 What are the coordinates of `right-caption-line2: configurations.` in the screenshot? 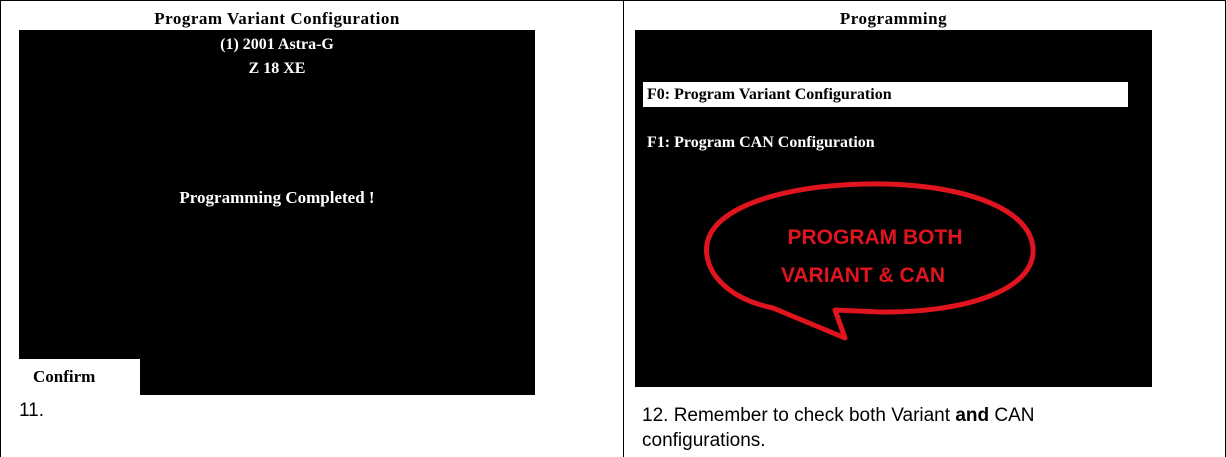 It's located at (704, 440).